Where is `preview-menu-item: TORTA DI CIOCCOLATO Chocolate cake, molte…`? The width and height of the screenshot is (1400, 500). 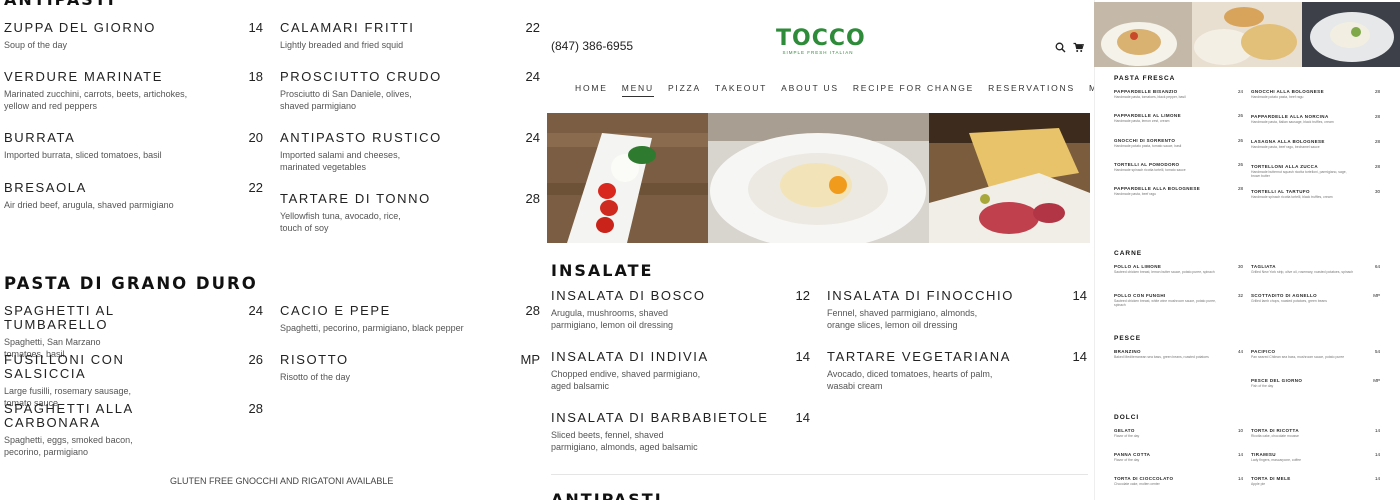 preview-menu-item: TORTA DI CIOCCOLATO Chocolate cake, molte… is located at coordinates (1178, 481).